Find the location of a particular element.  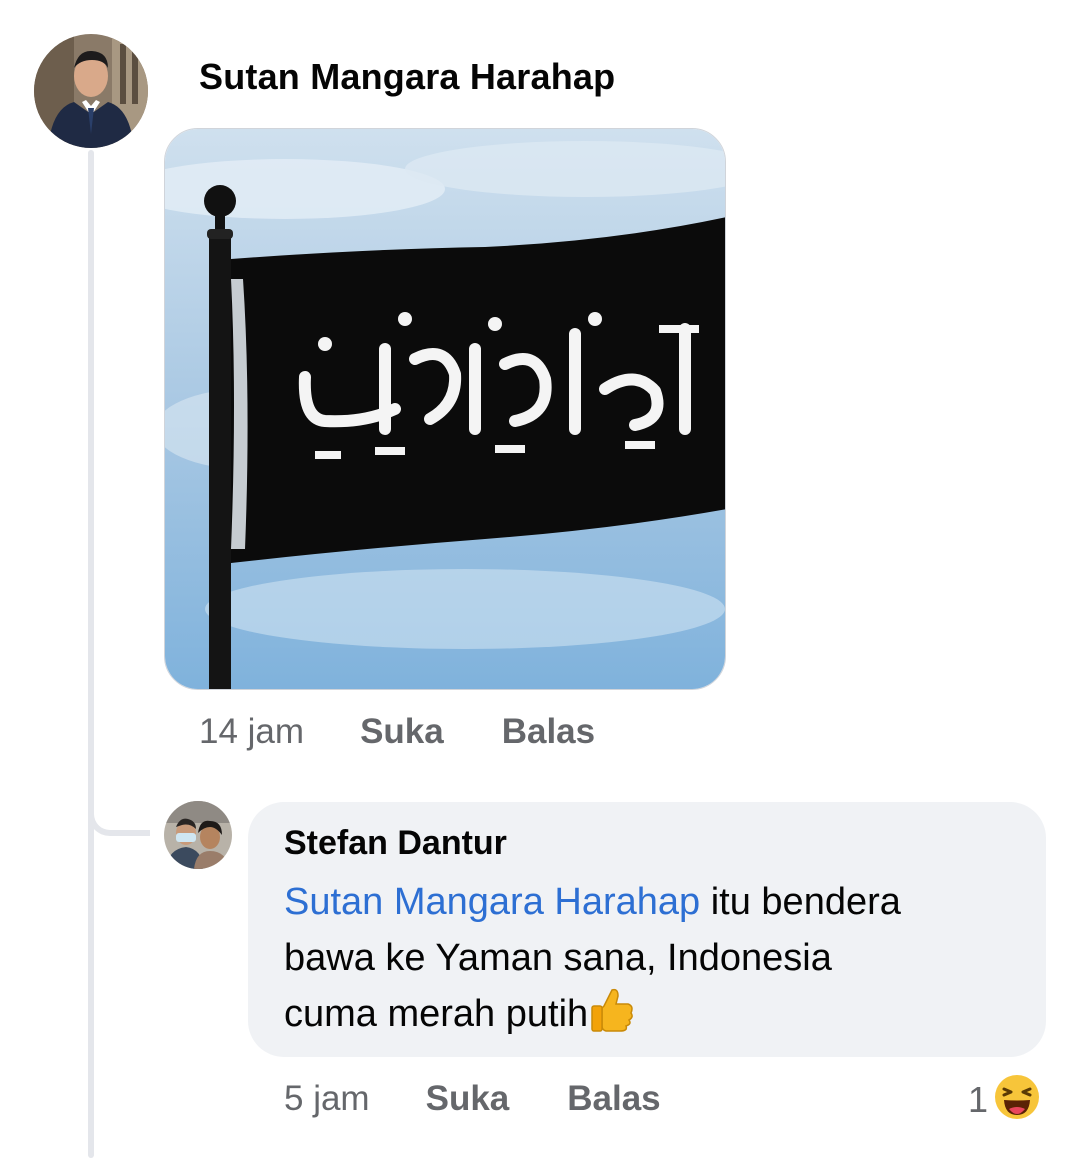

mention-link: Sutan Mangara Harahap is located at coordinates (492, 902).